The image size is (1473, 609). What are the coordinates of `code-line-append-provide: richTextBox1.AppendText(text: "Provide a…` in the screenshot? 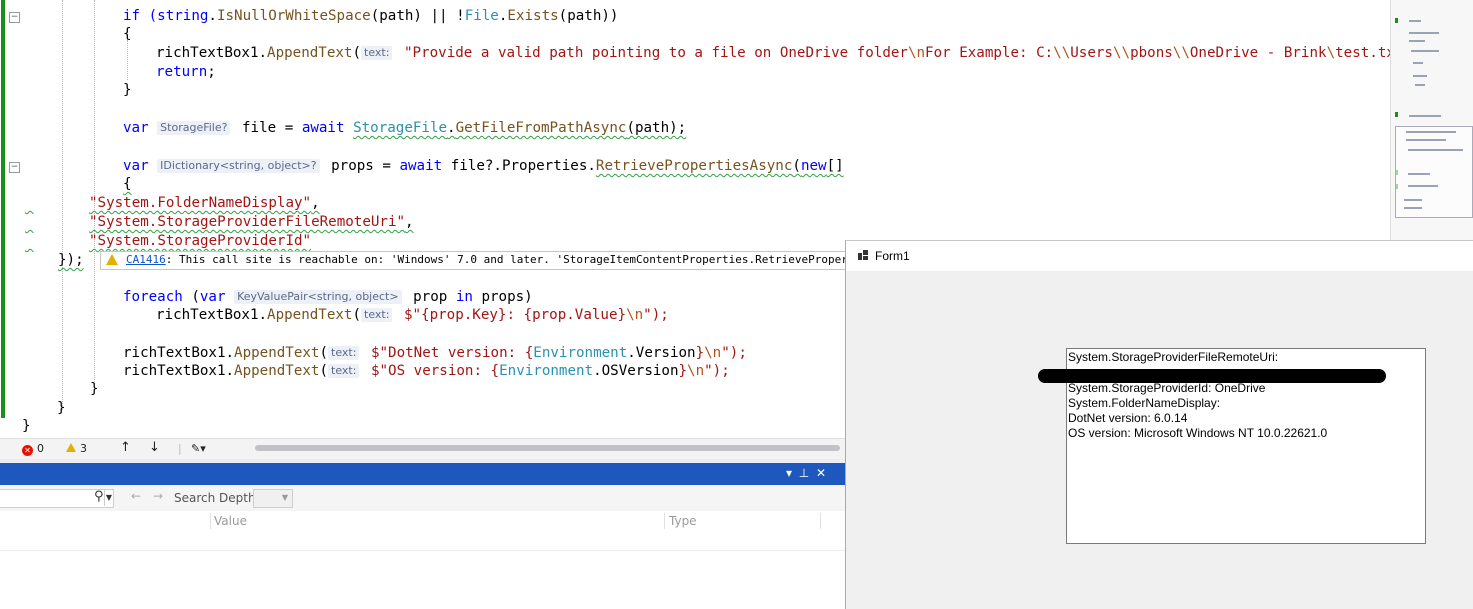 It's located at (773, 53).